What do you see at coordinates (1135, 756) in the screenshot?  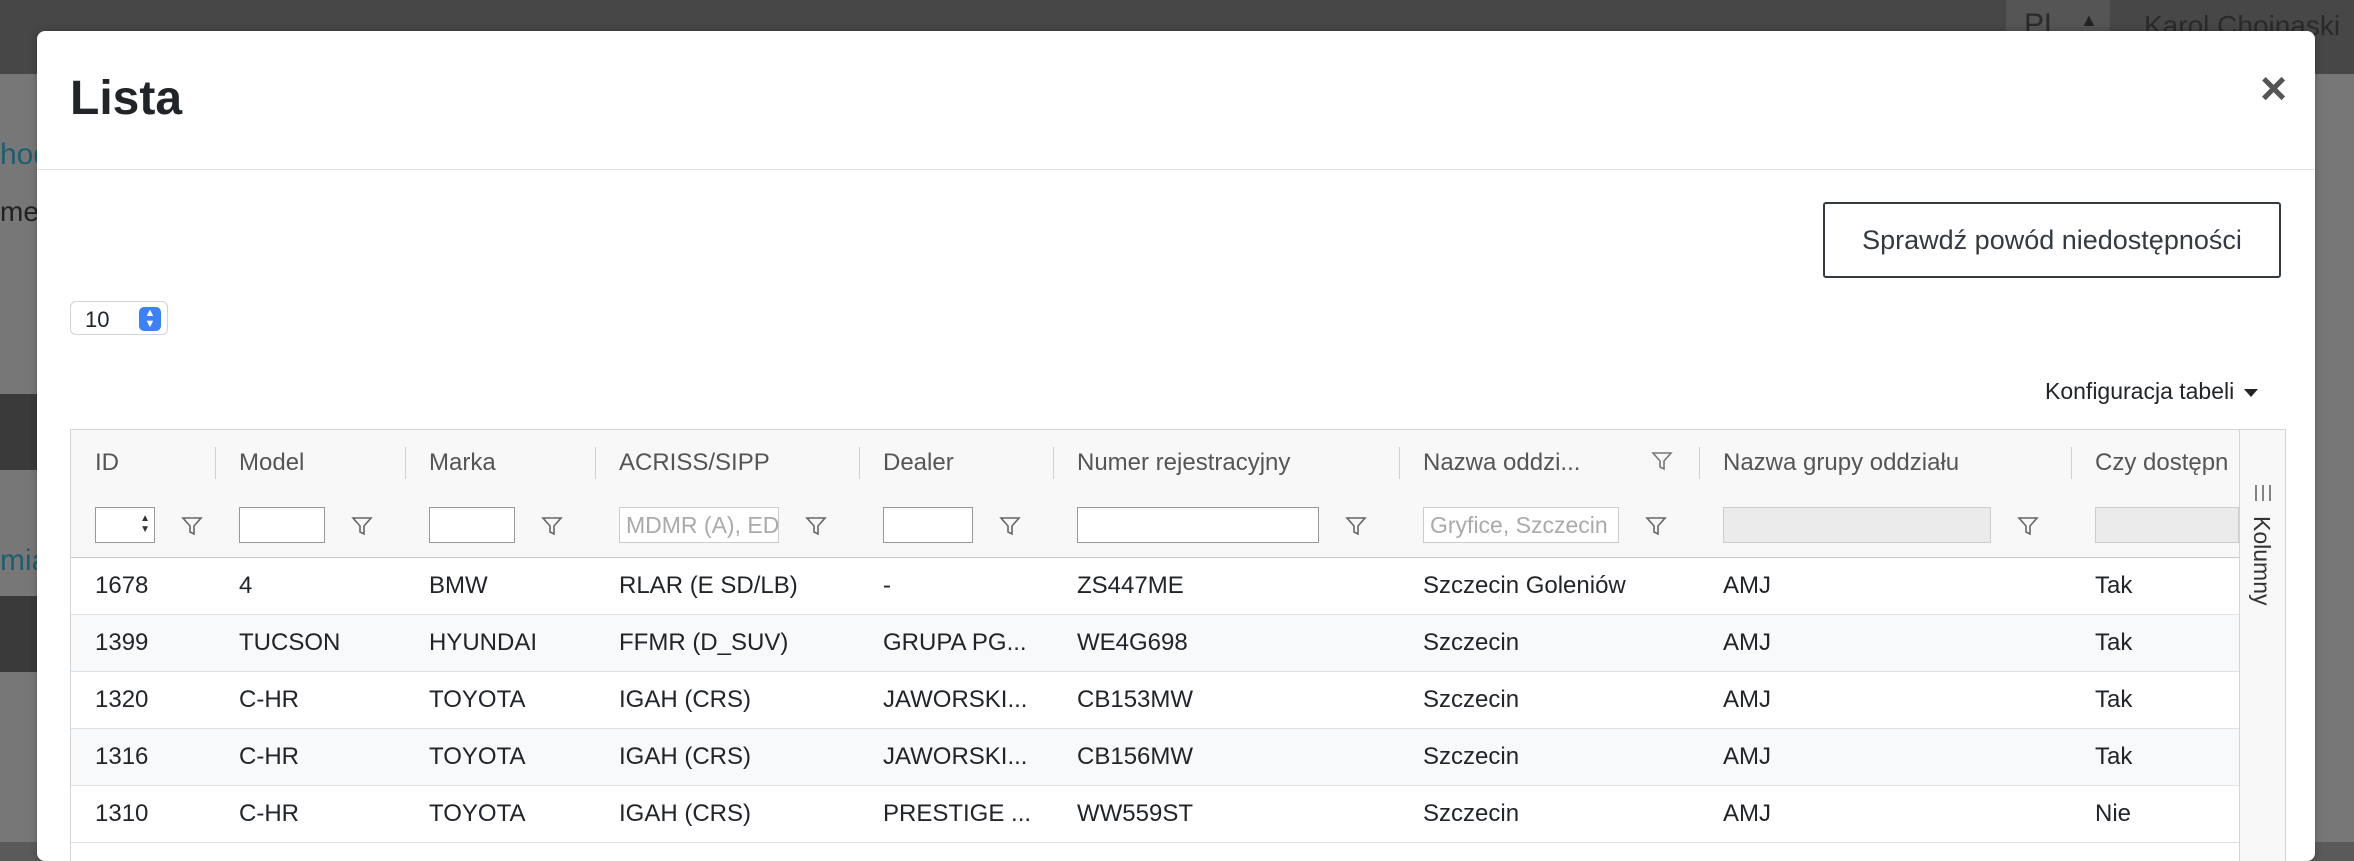 I see `cell-registration: CB156MW` at bounding box center [1135, 756].